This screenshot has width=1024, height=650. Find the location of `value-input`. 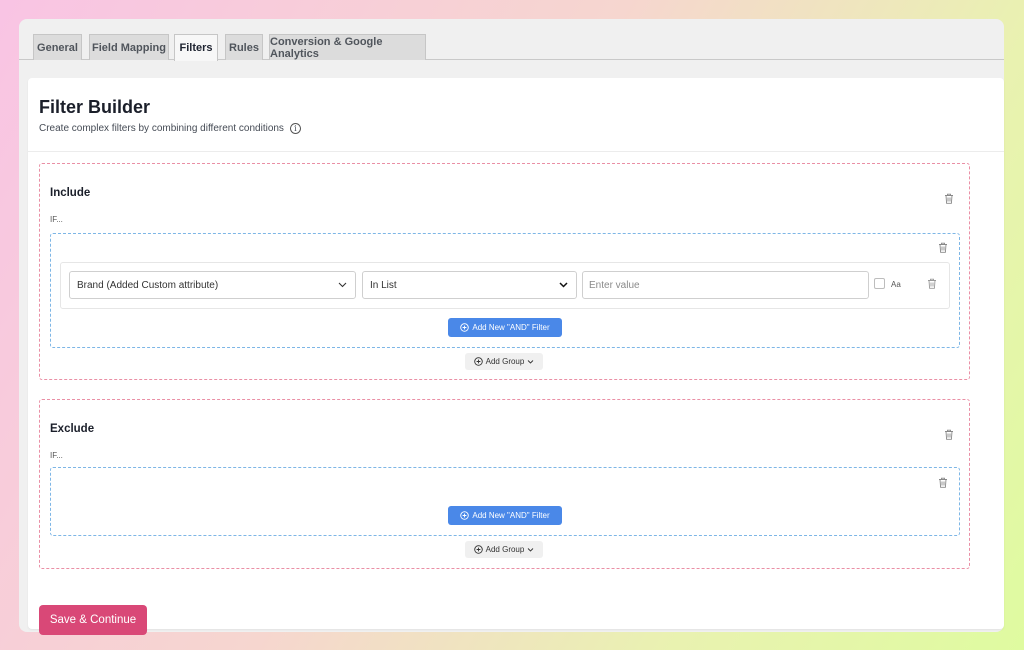

value-input is located at coordinates (725, 285).